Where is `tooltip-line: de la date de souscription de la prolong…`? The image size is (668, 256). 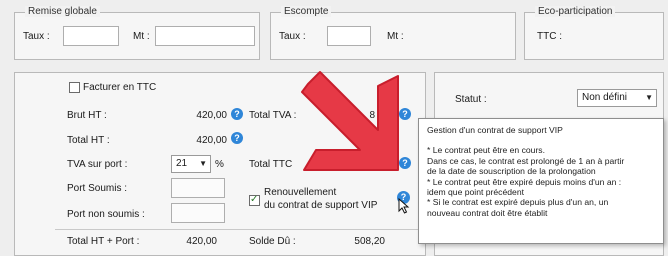
tooltip-line: de la date de souscription de la prolong… is located at coordinates (511, 171).